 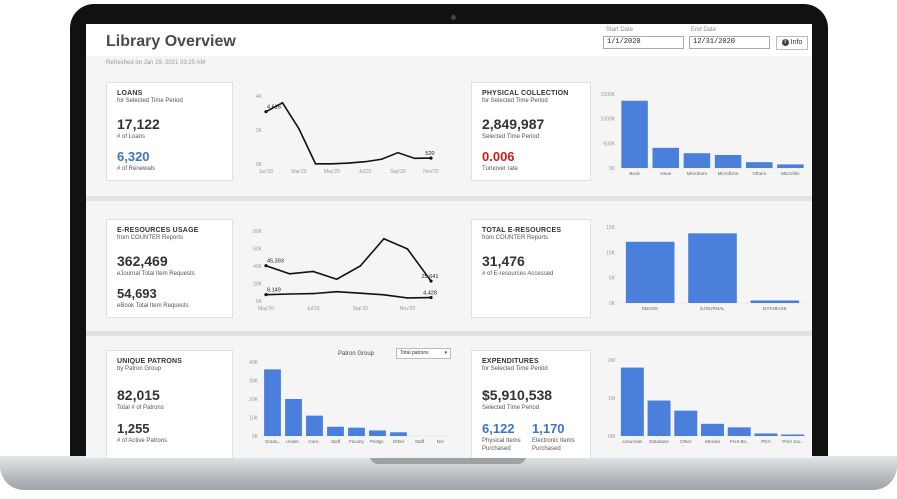 I want to click on electronic-purchased-count: 1,170, so click(x=548, y=428).